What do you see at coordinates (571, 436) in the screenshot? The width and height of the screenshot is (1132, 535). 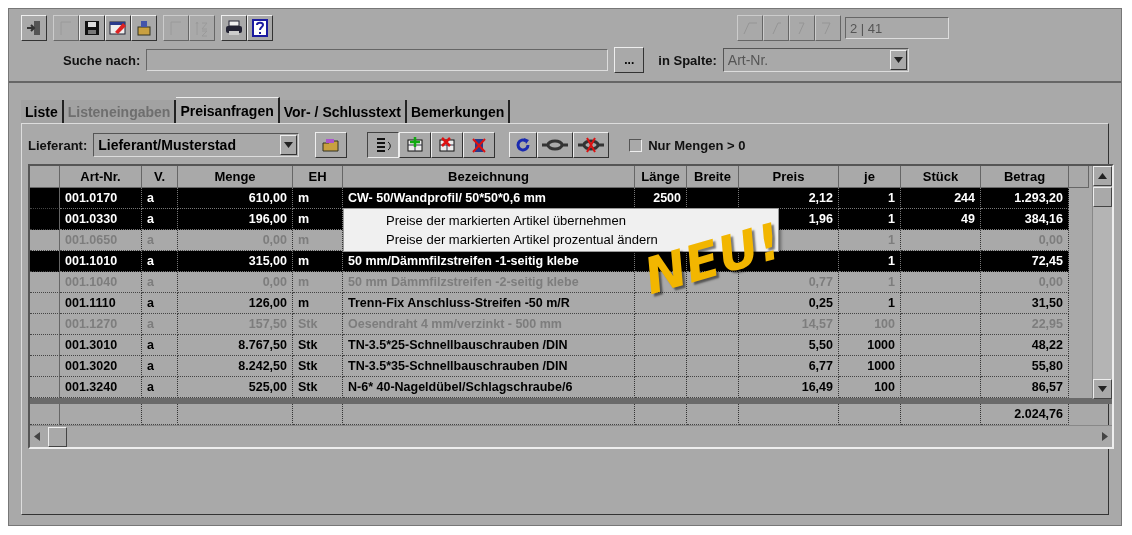 I see `horizontal-scrollbar` at bounding box center [571, 436].